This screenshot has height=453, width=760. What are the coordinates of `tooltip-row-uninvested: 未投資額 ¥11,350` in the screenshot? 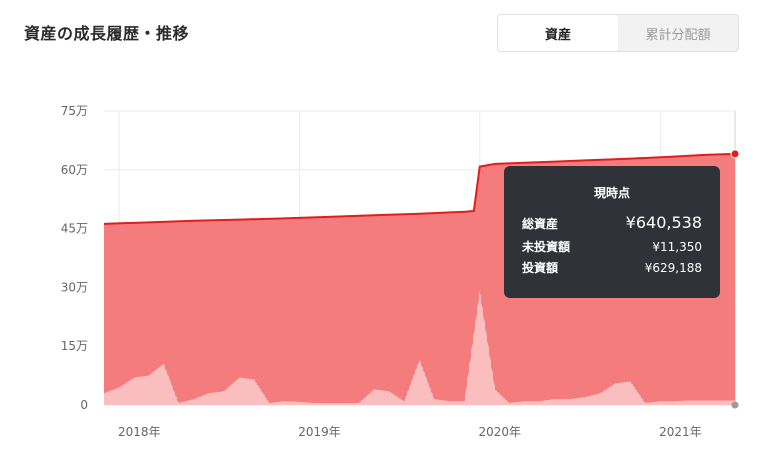 It's located at (612, 246).